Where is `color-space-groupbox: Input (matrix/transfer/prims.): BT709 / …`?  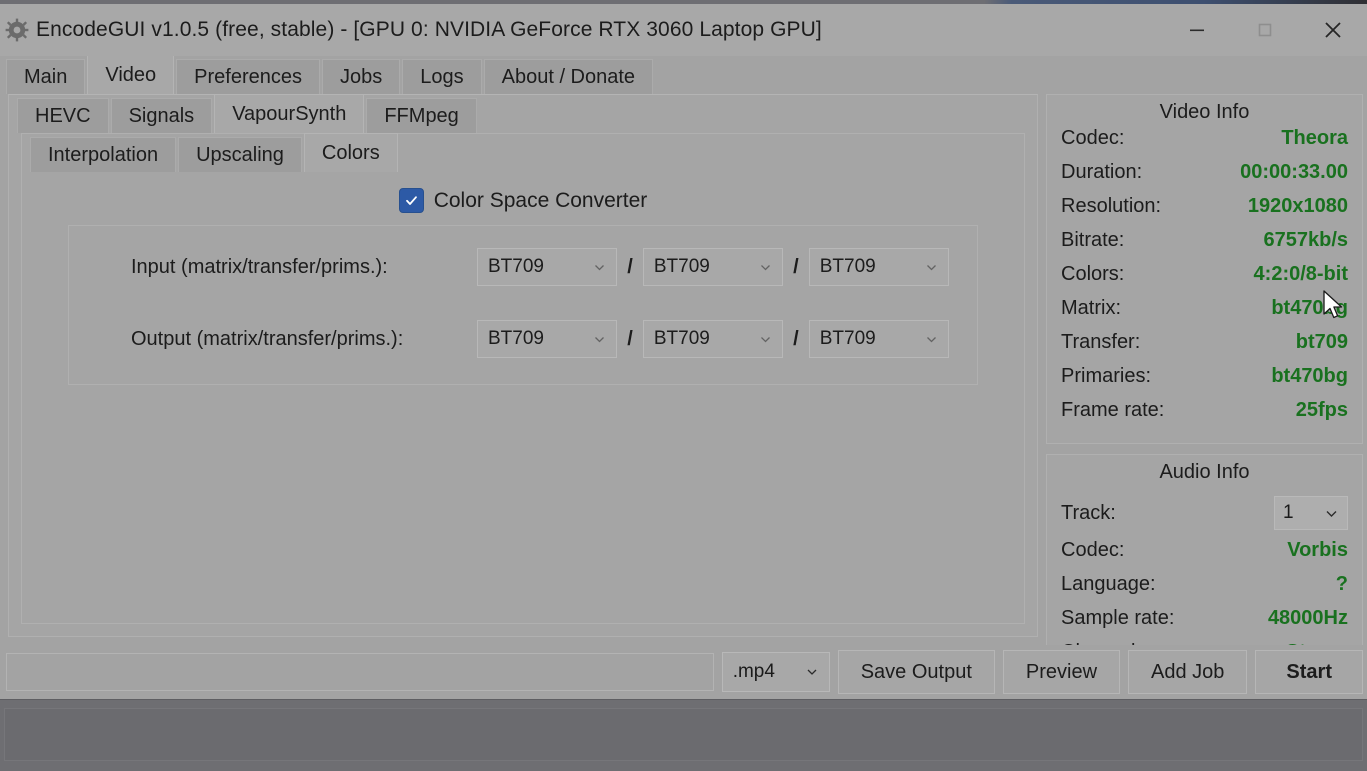 color-space-groupbox: Input (matrix/transfer/prims.): BT709 / … is located at coordinates (523, 305).